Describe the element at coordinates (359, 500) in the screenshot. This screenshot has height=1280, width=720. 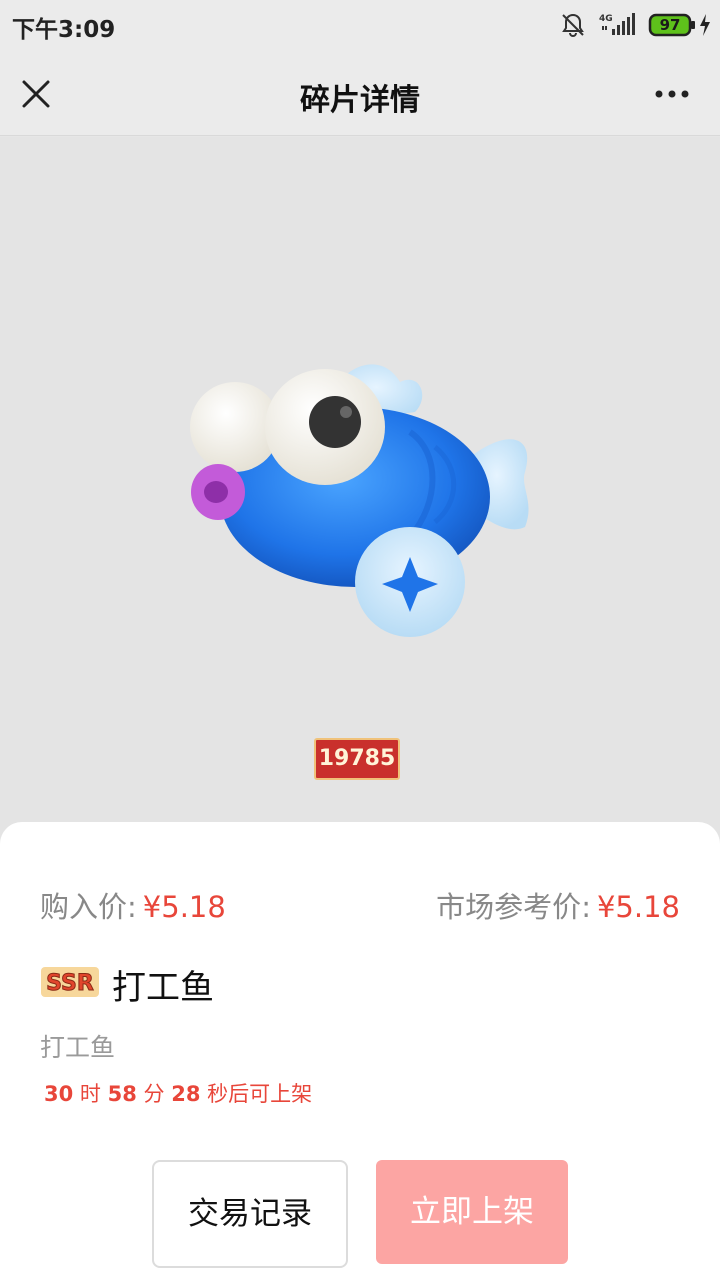
I see `blue-fish-illustration` at that location.